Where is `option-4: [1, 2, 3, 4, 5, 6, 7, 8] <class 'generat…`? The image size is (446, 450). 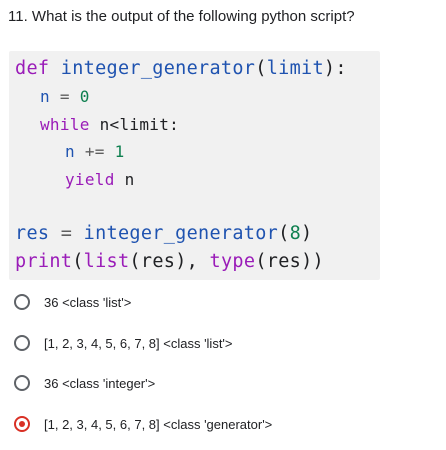
option-4: [1, 2, 3, 4, 5, 6, 7, 8] <class 'generat… is located at coordinates (143, 424).